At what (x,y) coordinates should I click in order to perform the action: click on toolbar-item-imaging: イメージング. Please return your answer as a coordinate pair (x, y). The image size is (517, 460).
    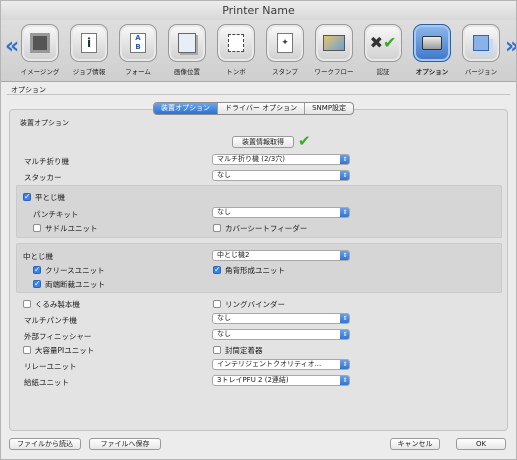
    Looking at the image, I should click on (40, 51).